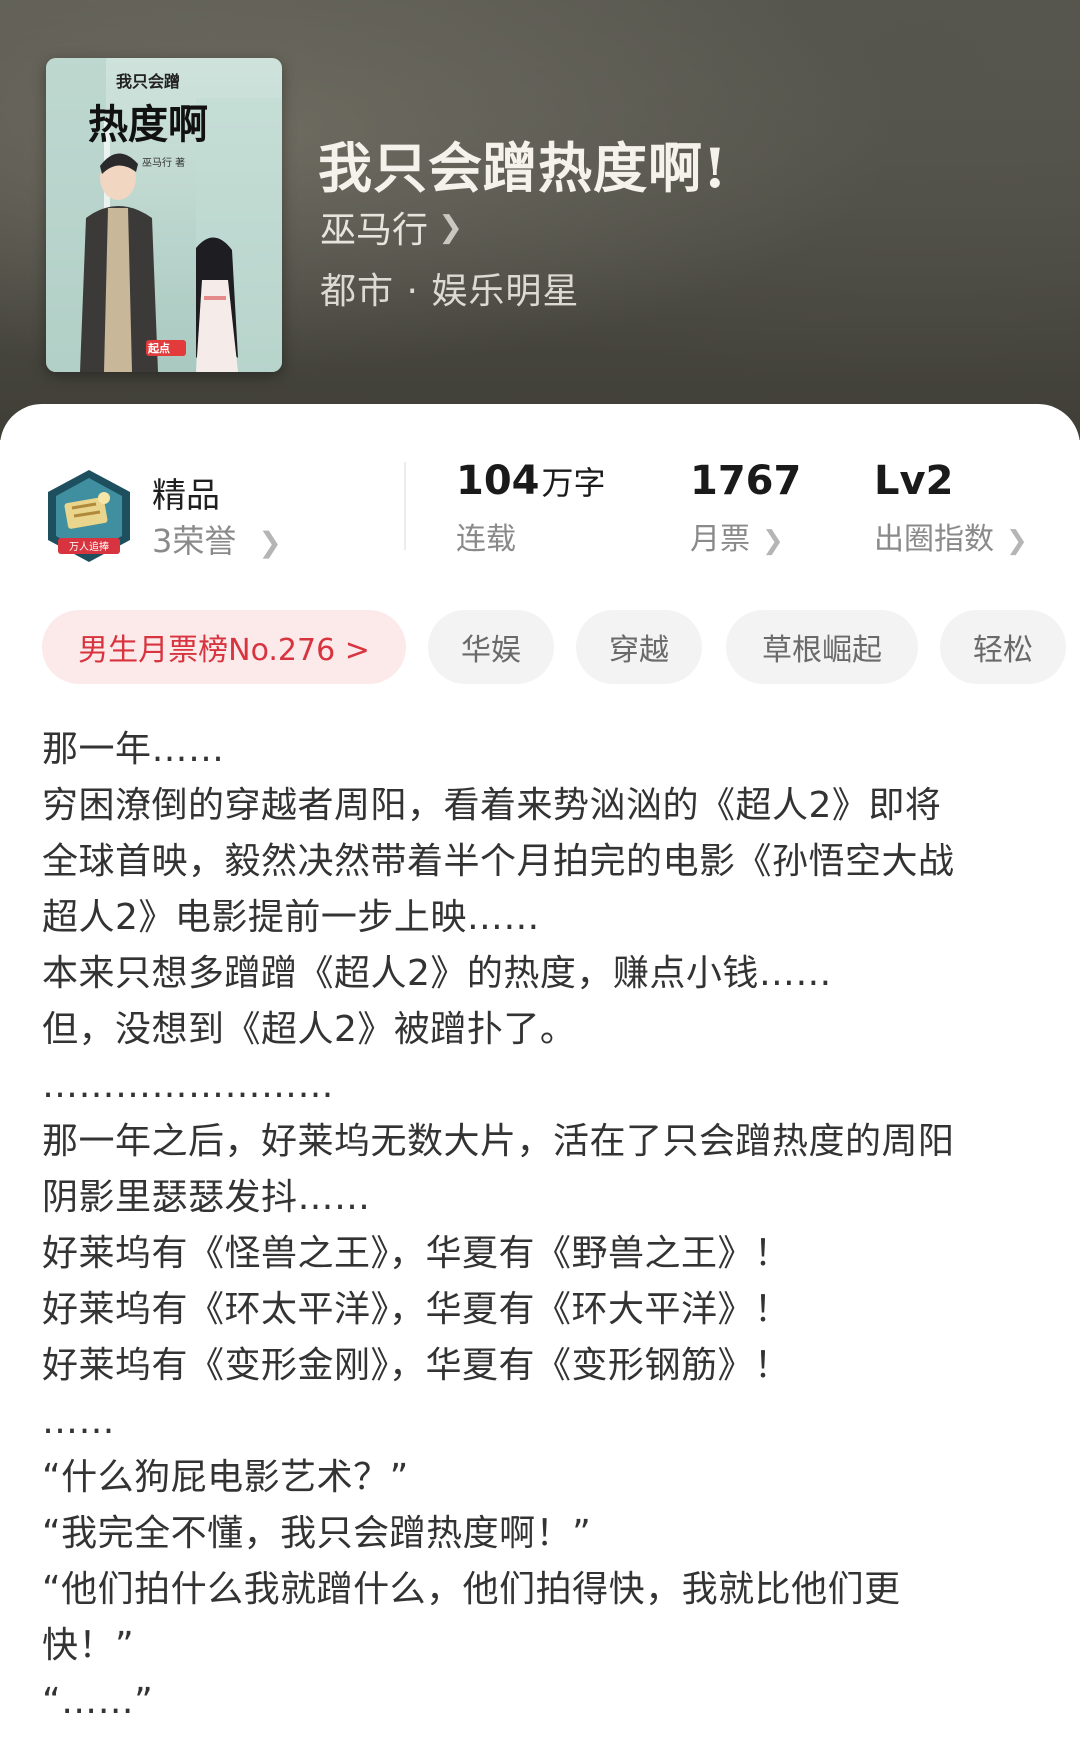 Image resolution: width=1080 pixels, height=1764 pixels. What do you see at coordinates (498, 861) in the screenshot?
I see `synopsis-line: 全球首映，毅然决然带着半个月拍完的电影《孙悟空大战` at bounding box center [498, 861].